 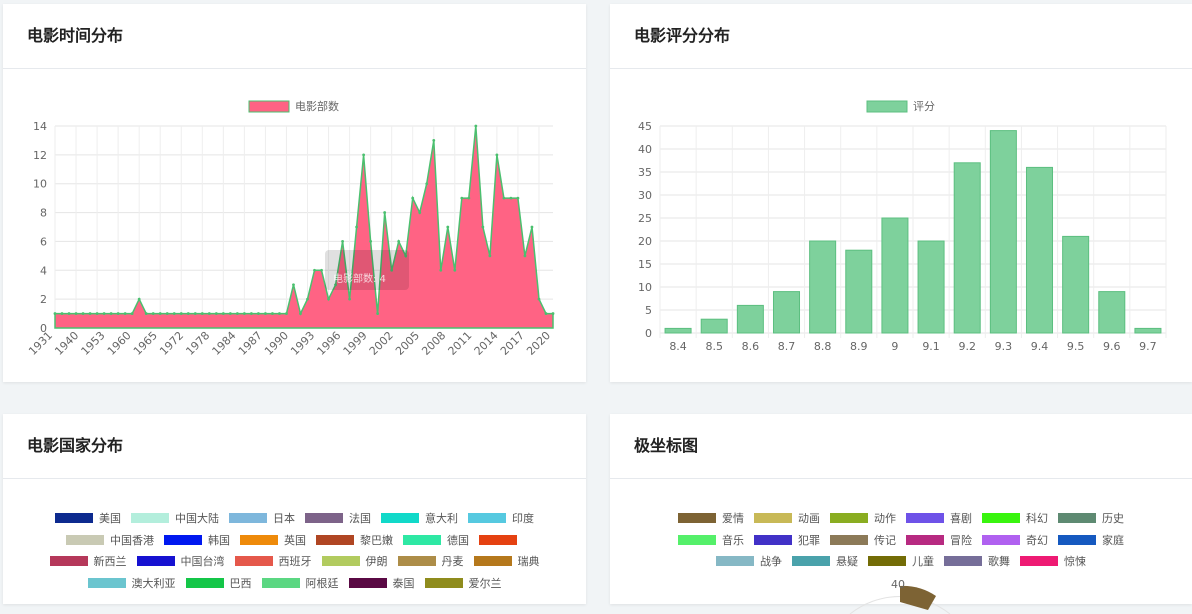 What do you see at coordinates (338, 518) in the screenshot?
I see `legend-item: 法国` at bounding box center [338, 518].